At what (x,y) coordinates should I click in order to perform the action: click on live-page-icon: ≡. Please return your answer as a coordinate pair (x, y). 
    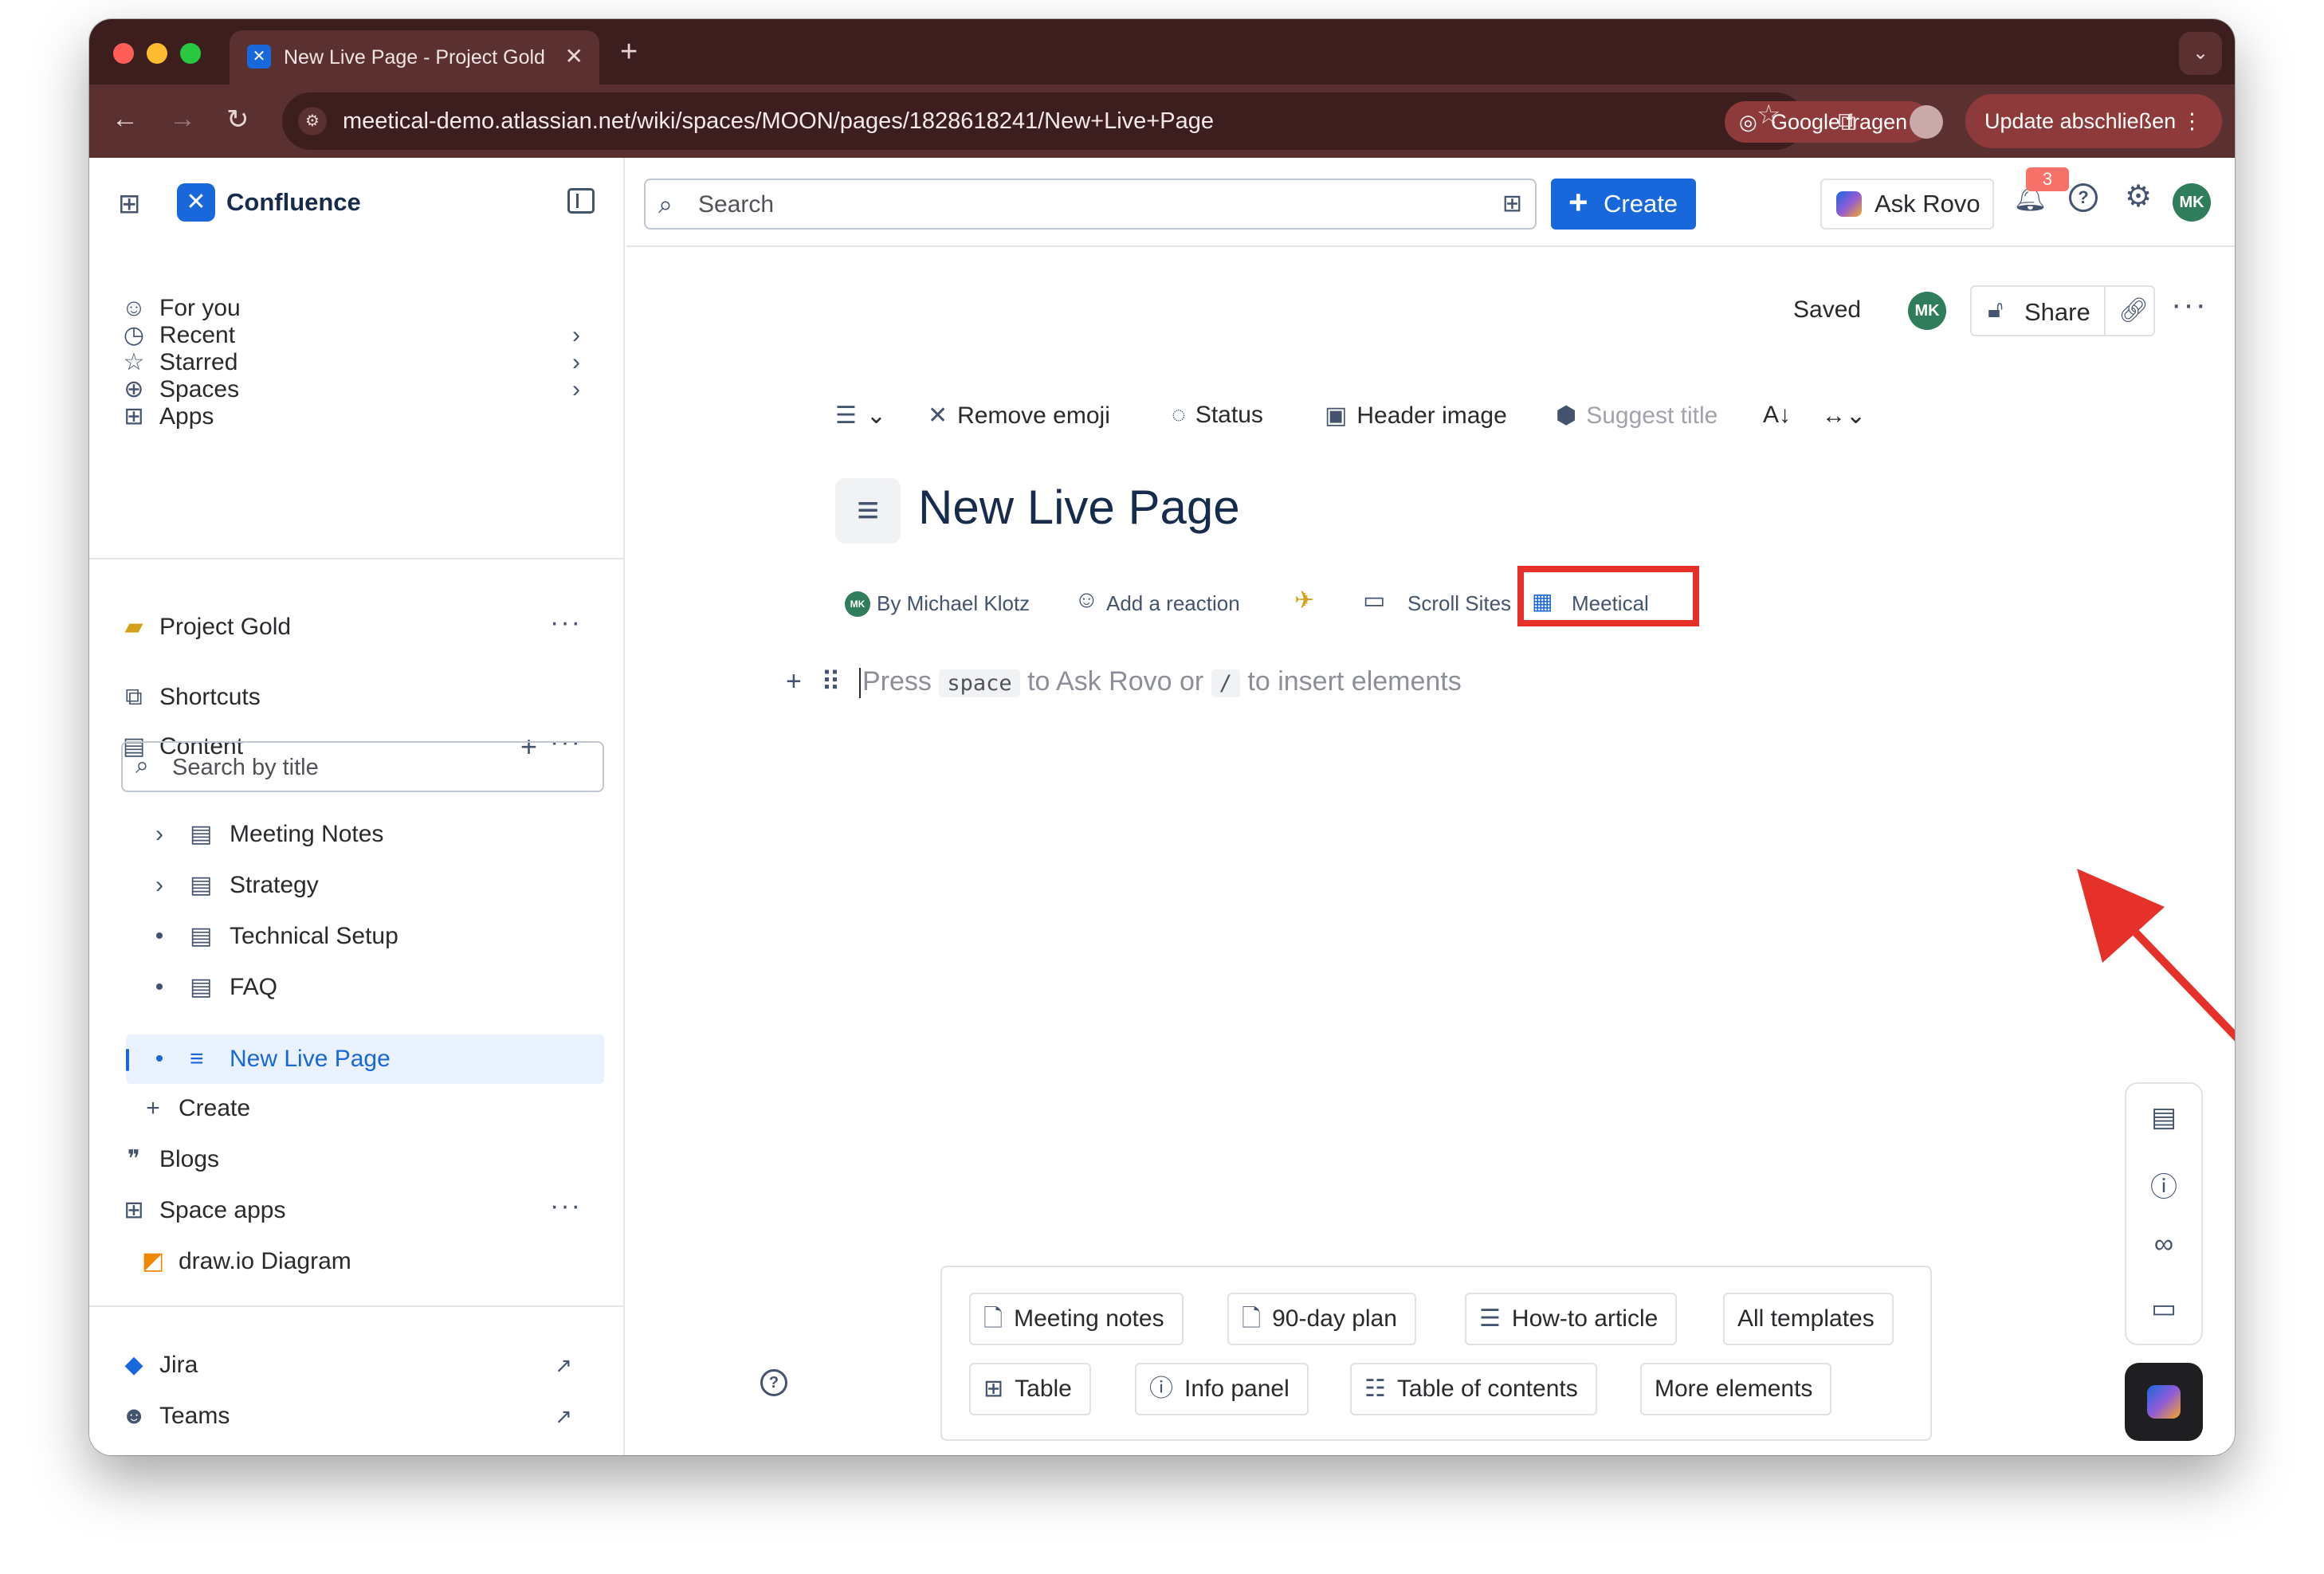
    Looking at the image, I should click on (868, 511).